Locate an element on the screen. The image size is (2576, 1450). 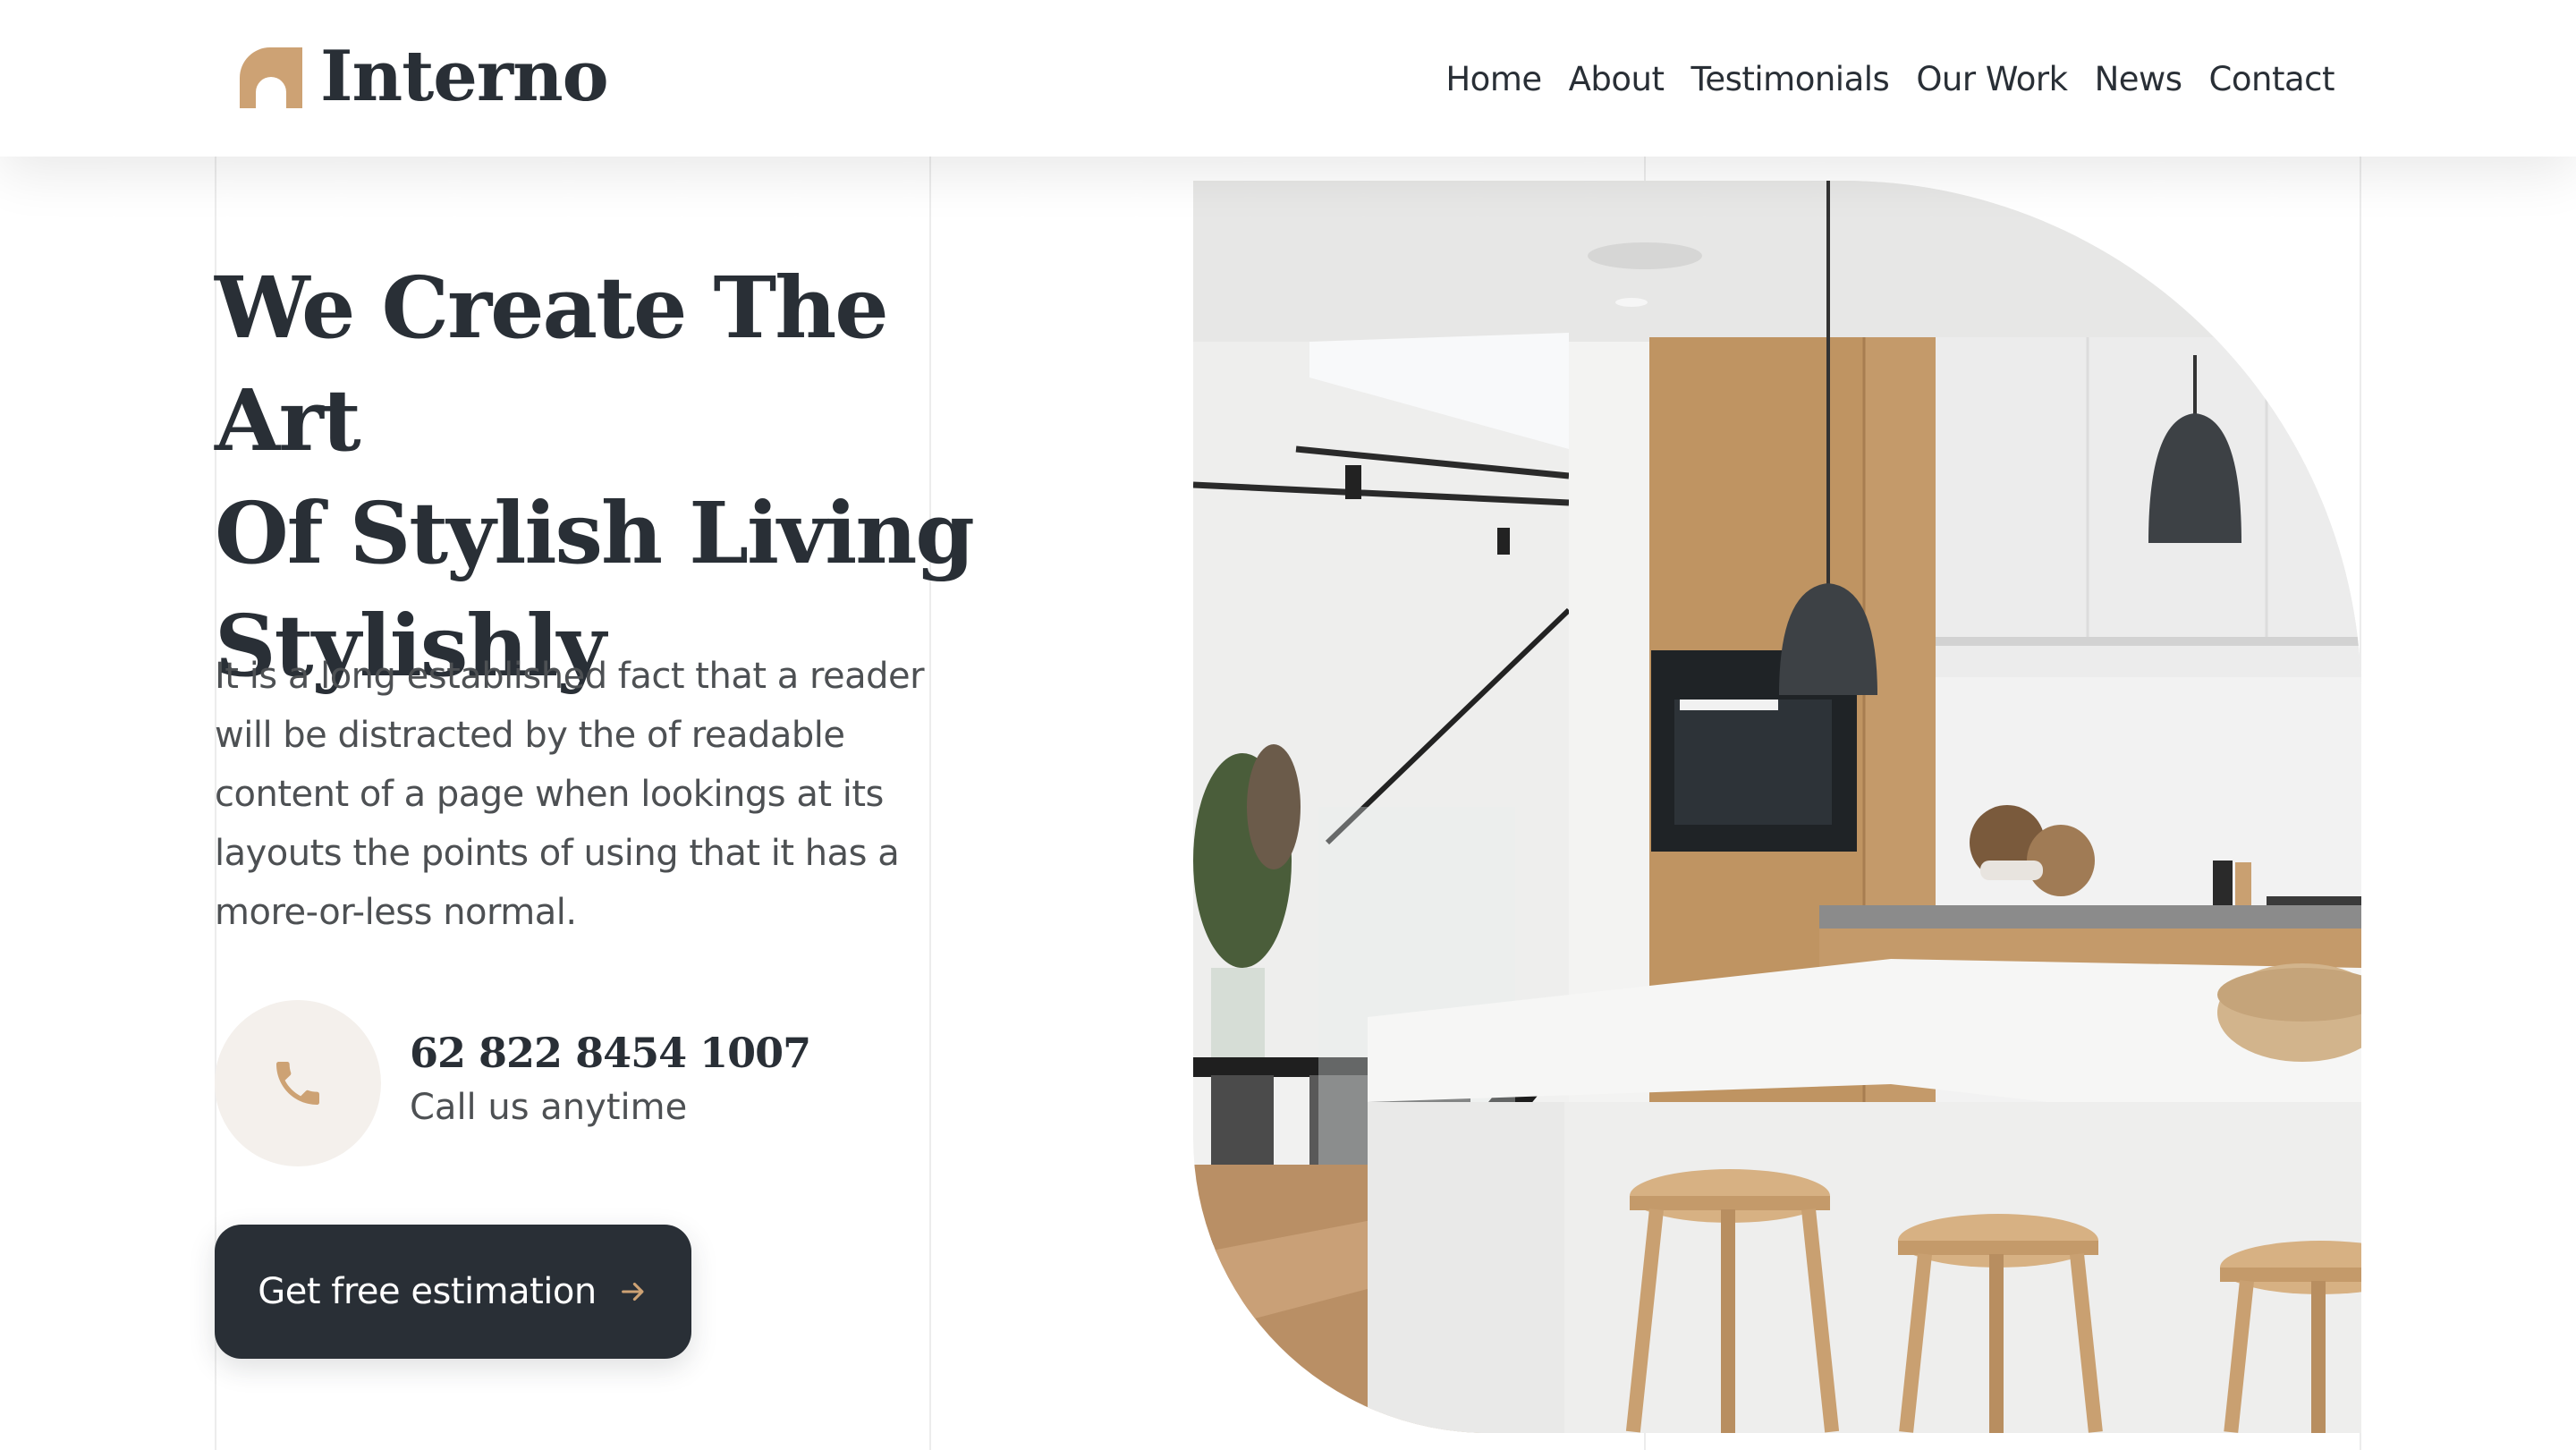
phone-icon is located at coordinates (297, 1083).